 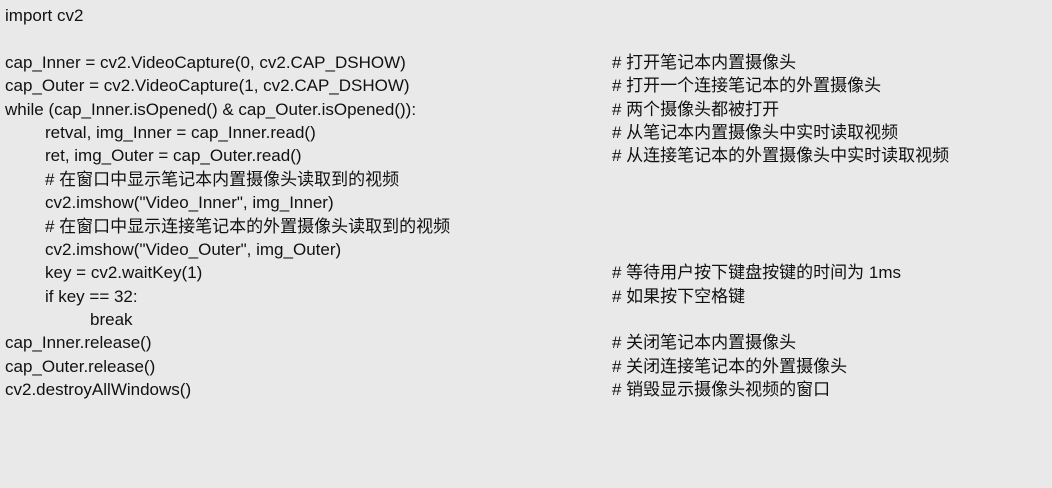 What do you see at coordinates (526, 342) in the screenshot?
I see `code-line-15: cap_Inner.release() # 关闭笔记本内置摄像头` at bounding box center [526, 342].